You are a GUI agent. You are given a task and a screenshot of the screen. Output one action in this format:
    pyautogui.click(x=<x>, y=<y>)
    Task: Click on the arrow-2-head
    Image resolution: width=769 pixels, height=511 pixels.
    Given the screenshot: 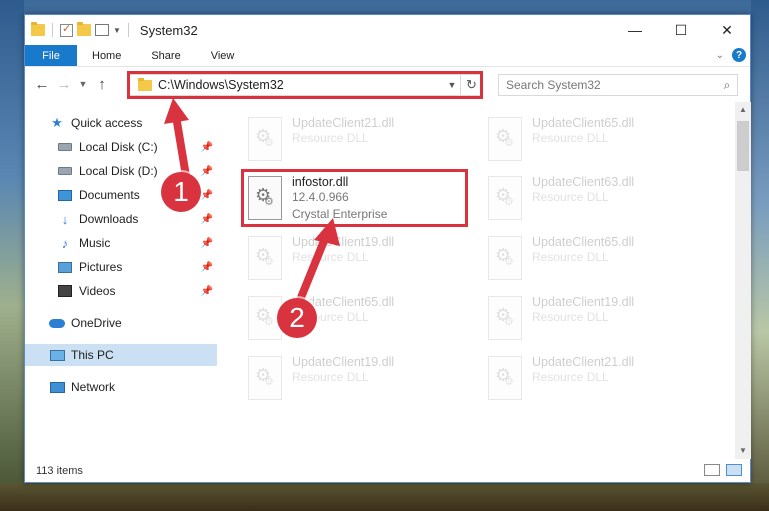 What is the action you would take?
    pyautogui.click(x=327, y=232)
    